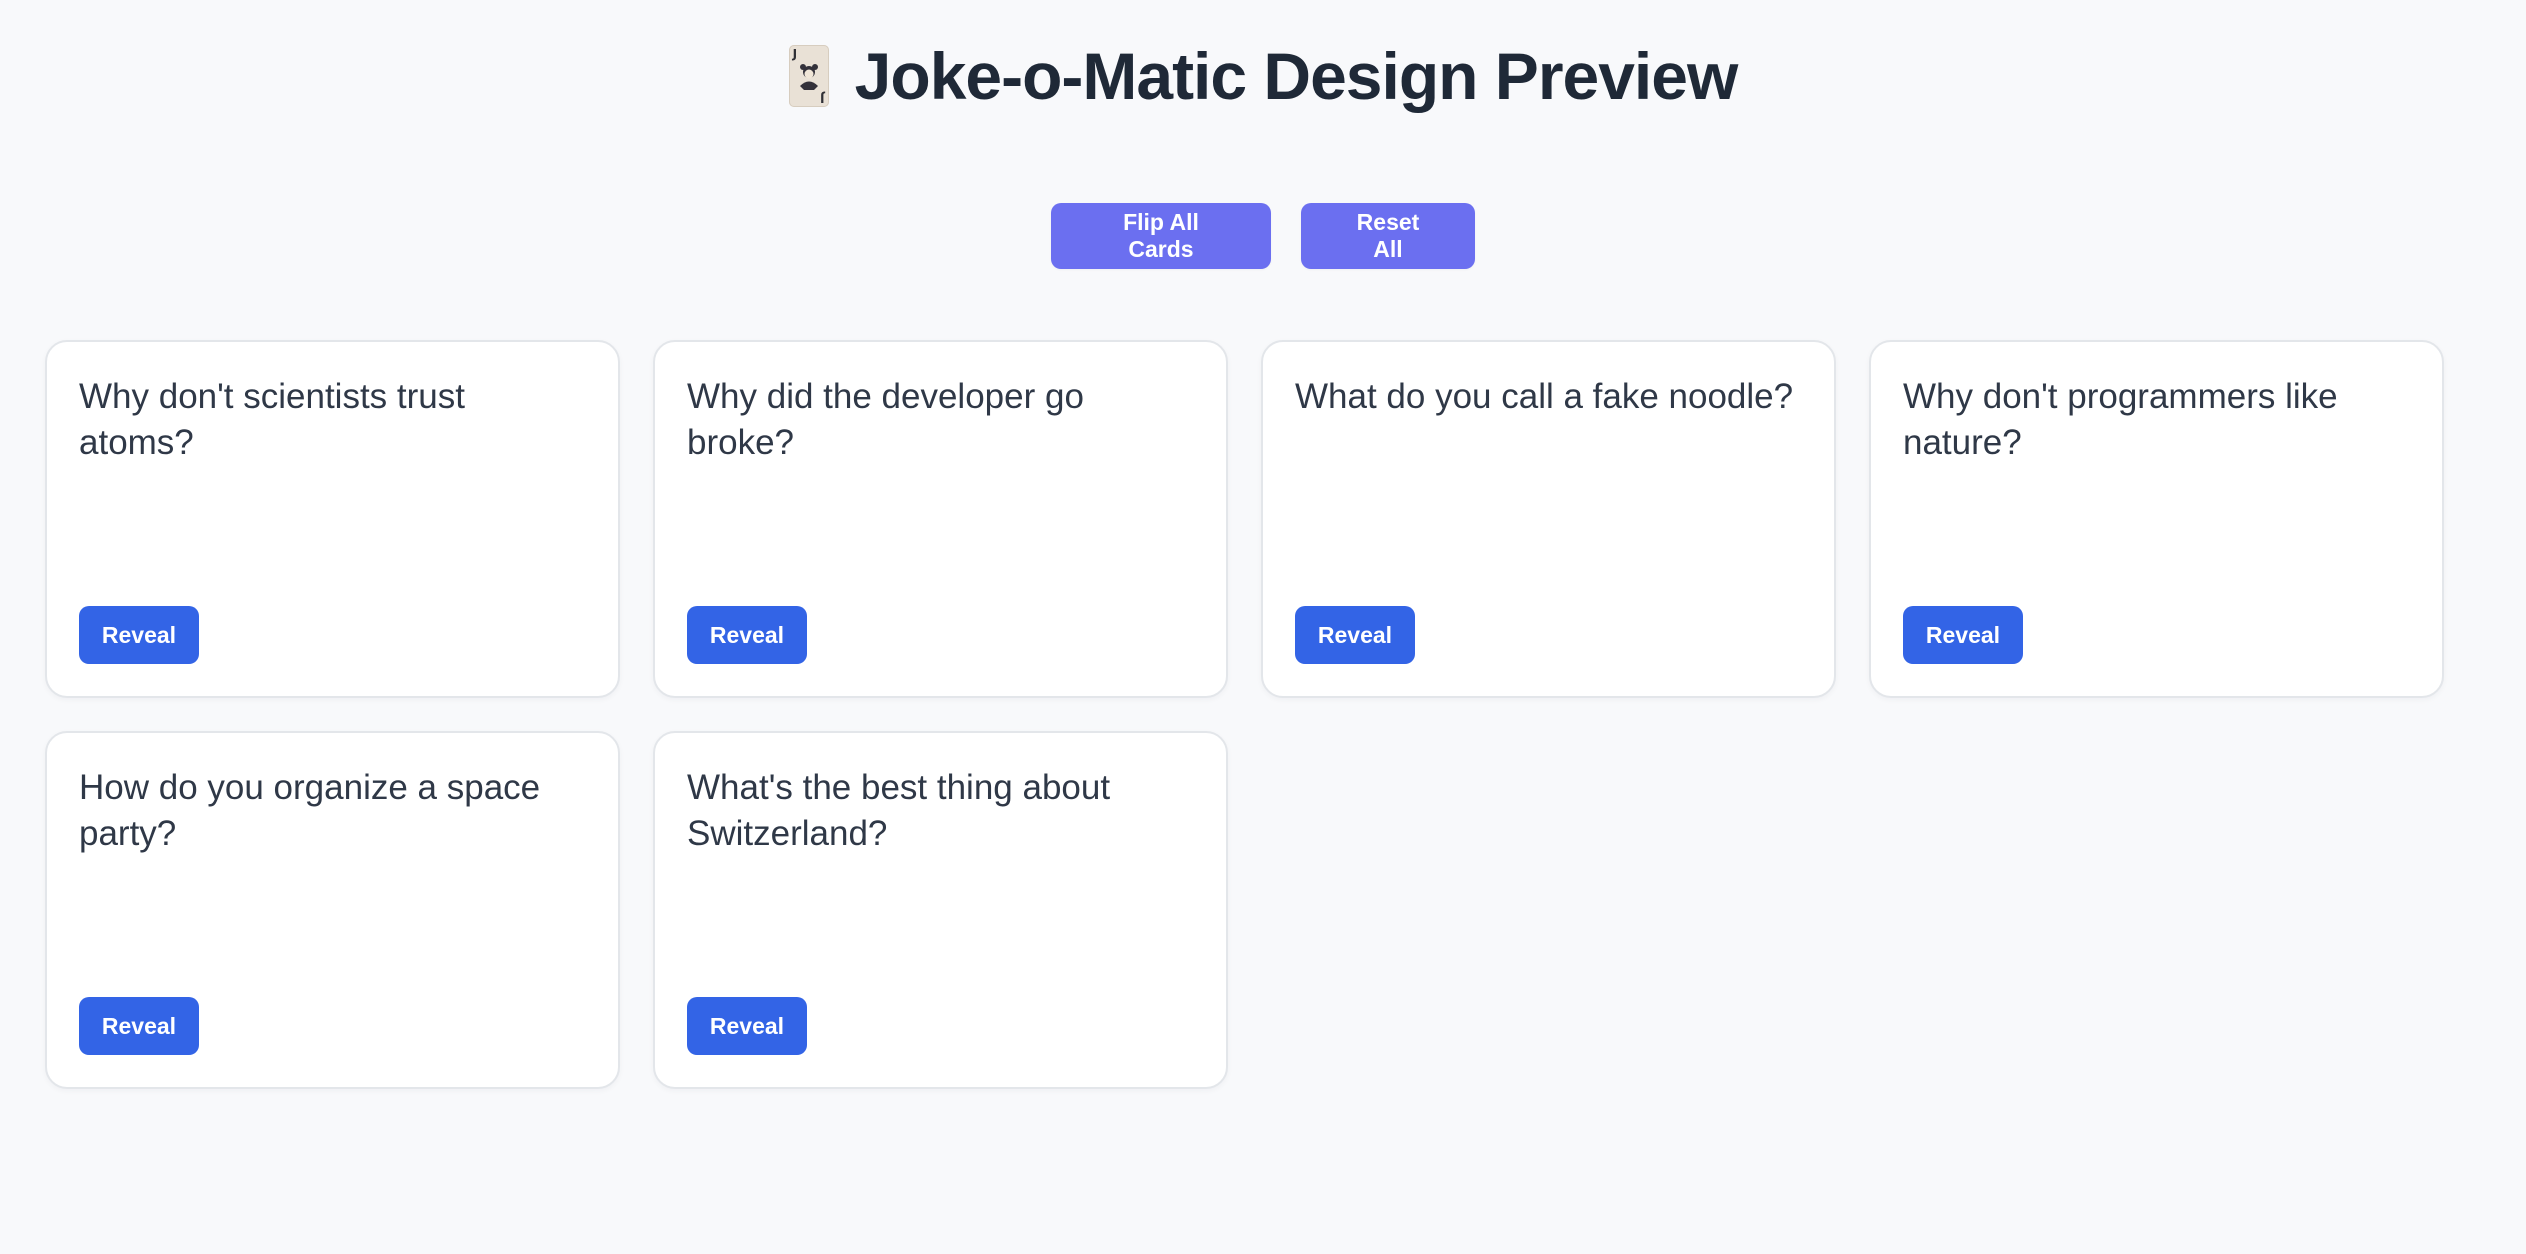 This screenshot has height=1254, width=2526. Describe the element at coordinates (1388, 236) in the screenshot. I see `reset-all-button: Reset All` at that location.